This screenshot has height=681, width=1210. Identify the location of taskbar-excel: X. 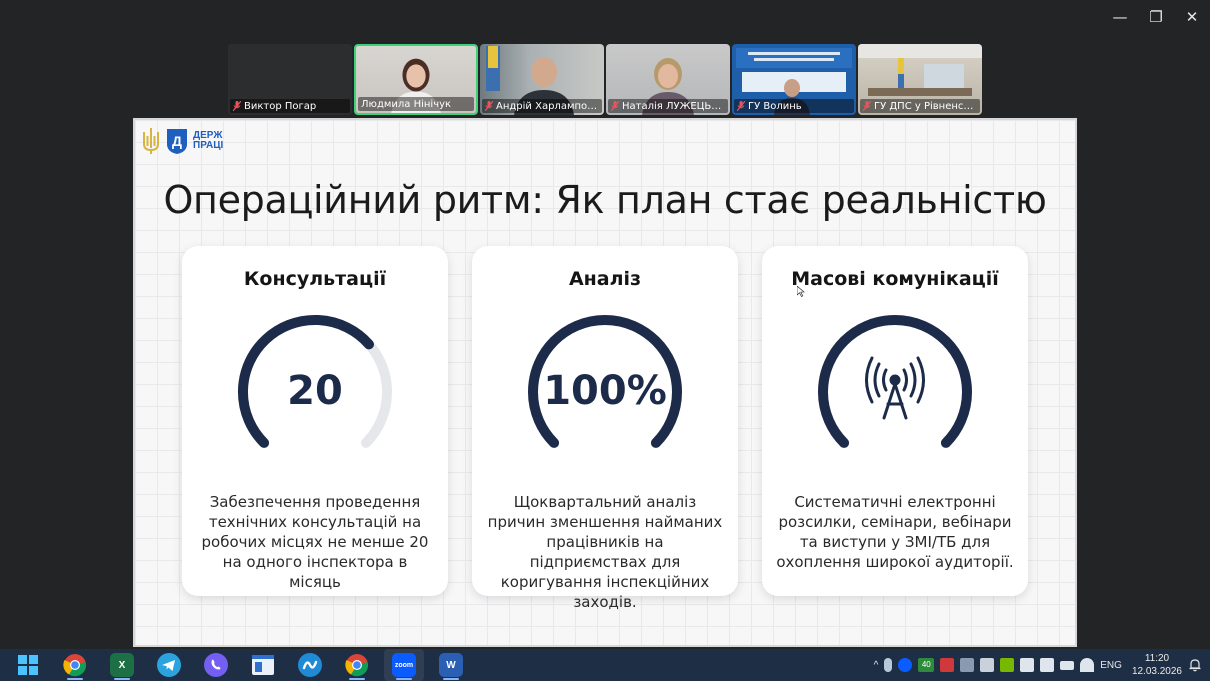
(122, 665).